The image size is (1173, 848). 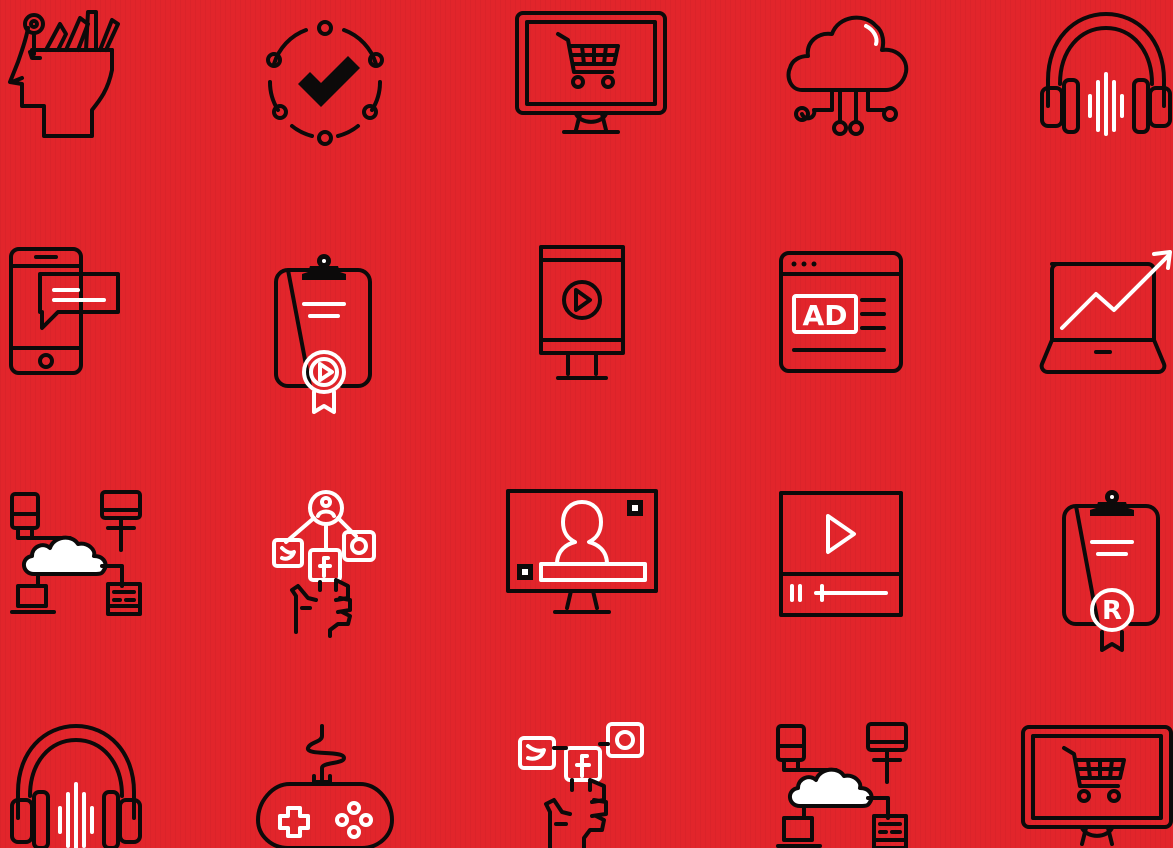 I want to click on video-player-icon, so click(x=841, y=554).